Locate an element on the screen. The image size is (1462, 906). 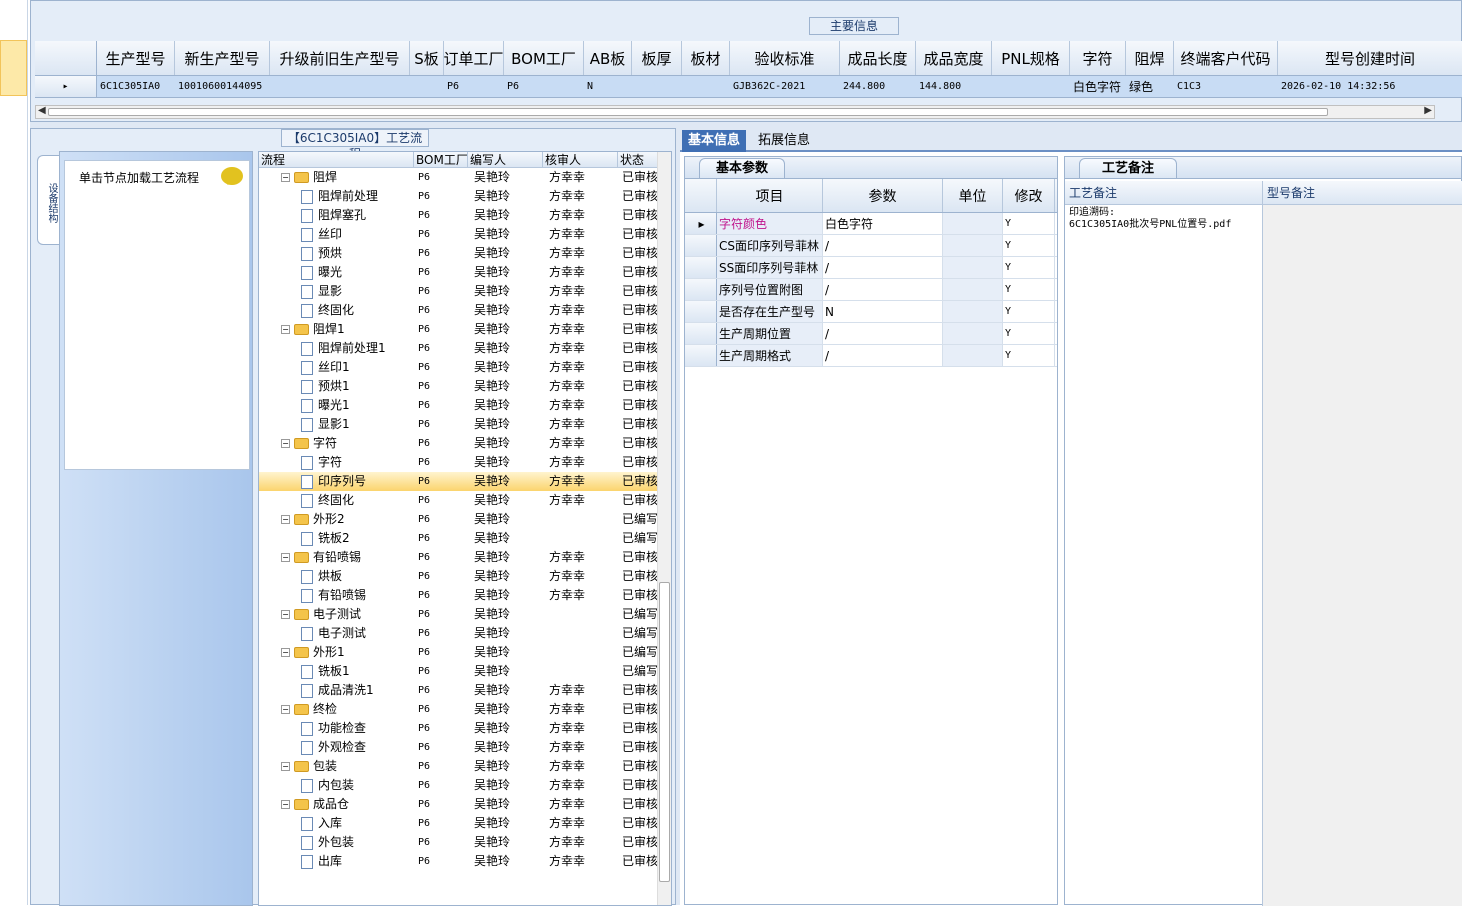
param-row: 序列号位置附图 / Y is located at coordinates (871, 290).